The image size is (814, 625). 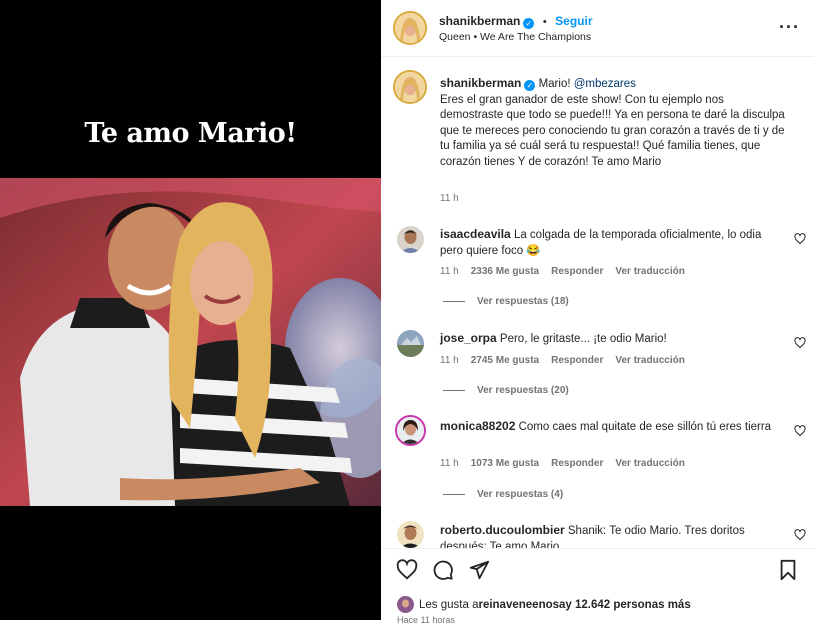 I want to click on caption-mention-prefix: Mario!, so click(x=556, y=84).